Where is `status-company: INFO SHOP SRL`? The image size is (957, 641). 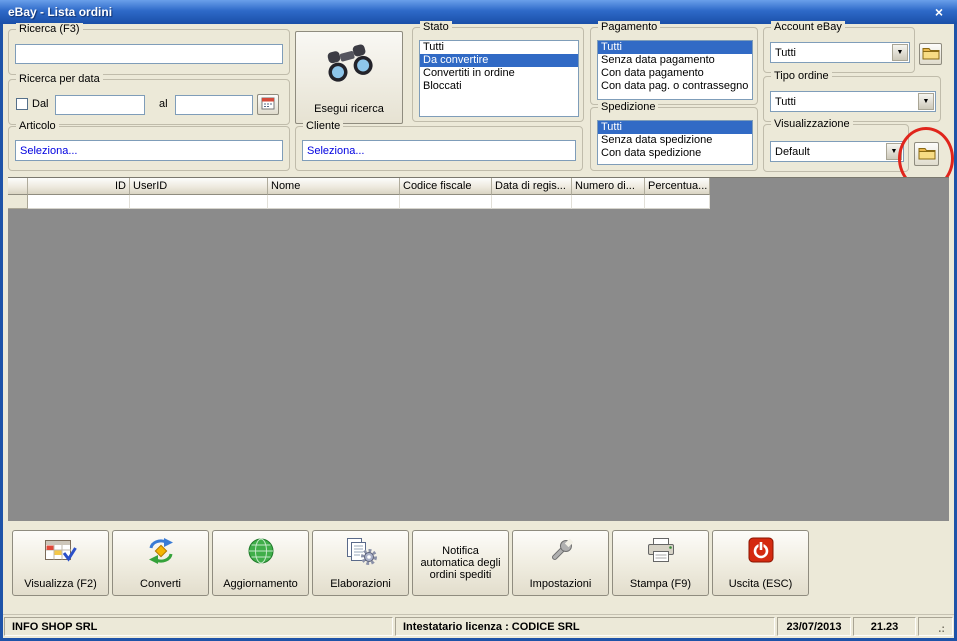 status-company: INFO SHOP SRL is located at coordinates (198, 626).